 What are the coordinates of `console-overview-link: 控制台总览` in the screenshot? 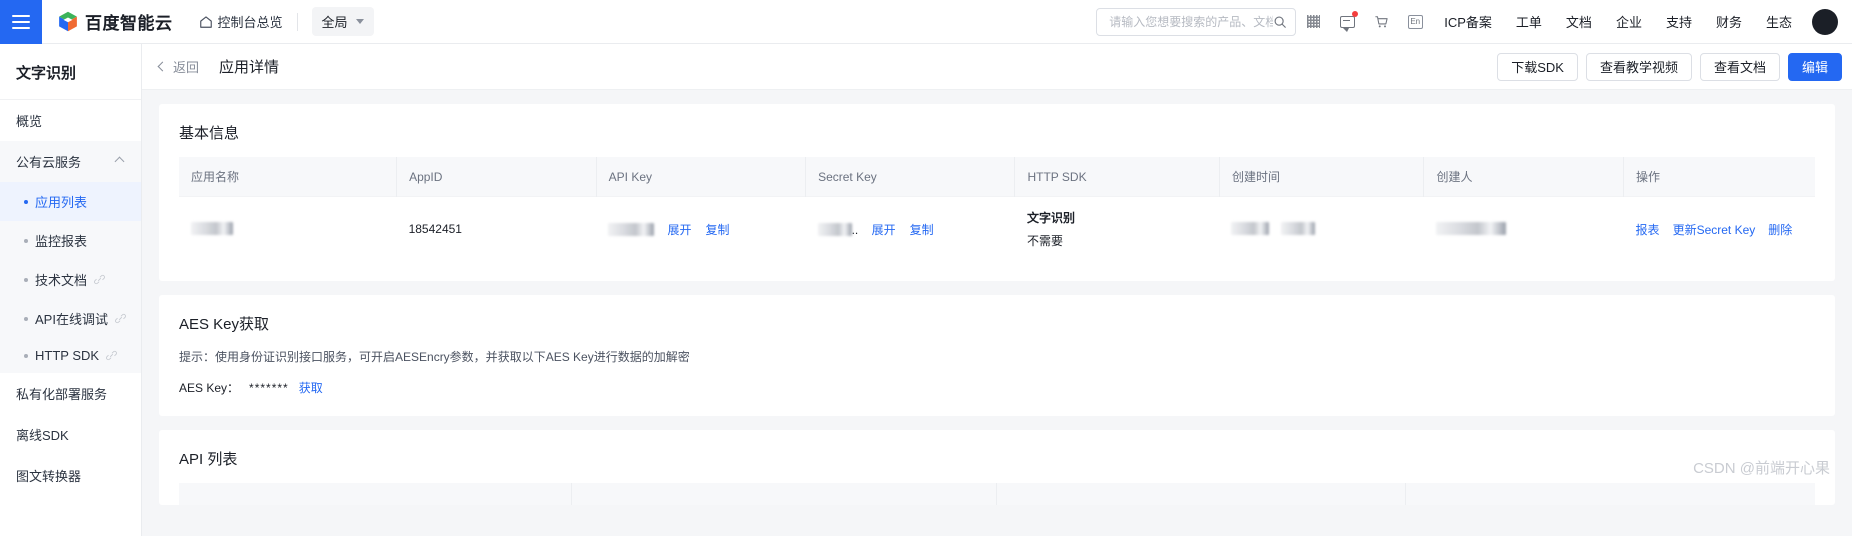 It's located at (241, 21).